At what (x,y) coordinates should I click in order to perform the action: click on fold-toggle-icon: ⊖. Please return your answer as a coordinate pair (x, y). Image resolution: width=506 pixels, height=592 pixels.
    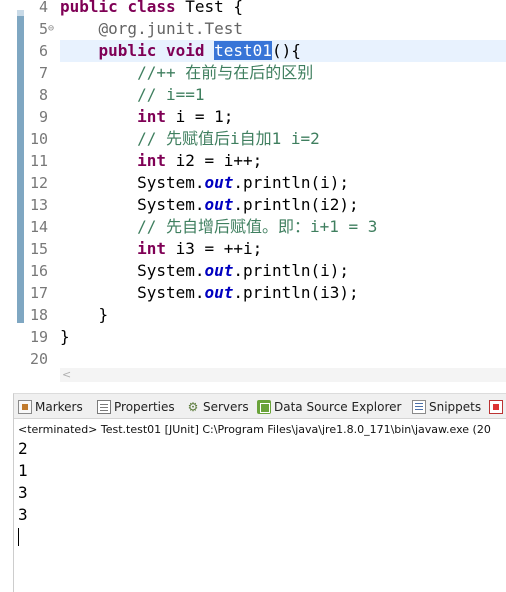
    Looking at the image, I should click on (51, 29).